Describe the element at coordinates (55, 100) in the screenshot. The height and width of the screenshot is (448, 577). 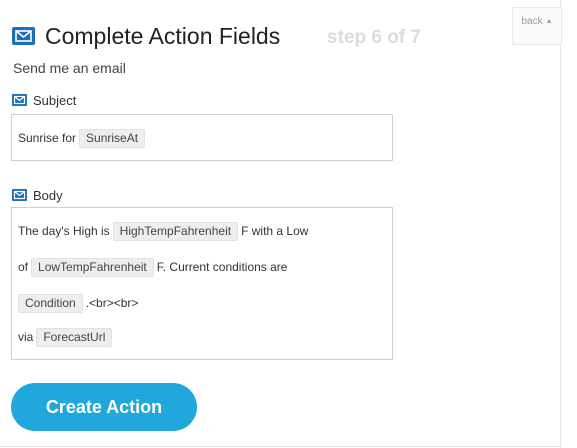
I see `subject-label-text: Subject` at that location.